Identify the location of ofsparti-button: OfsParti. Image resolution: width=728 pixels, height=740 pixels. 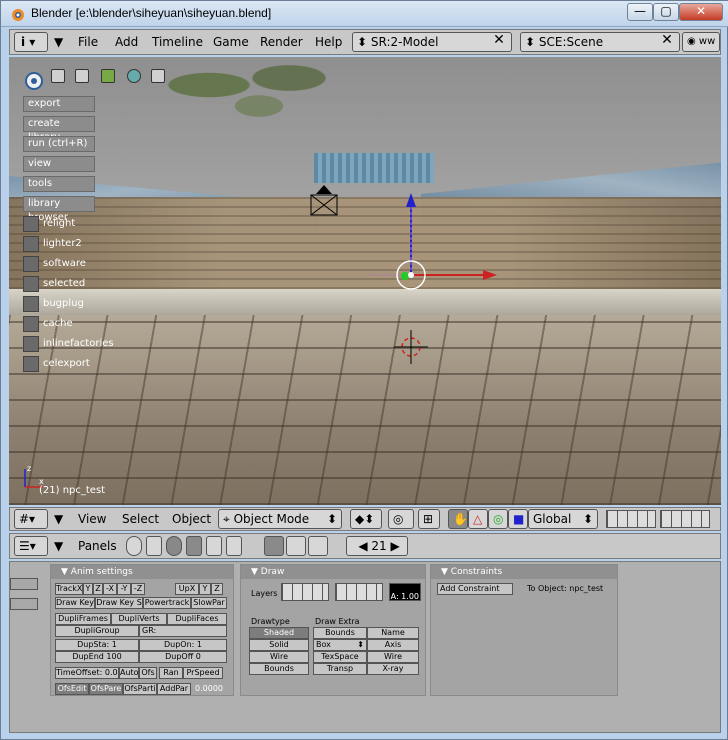
(140, 689).